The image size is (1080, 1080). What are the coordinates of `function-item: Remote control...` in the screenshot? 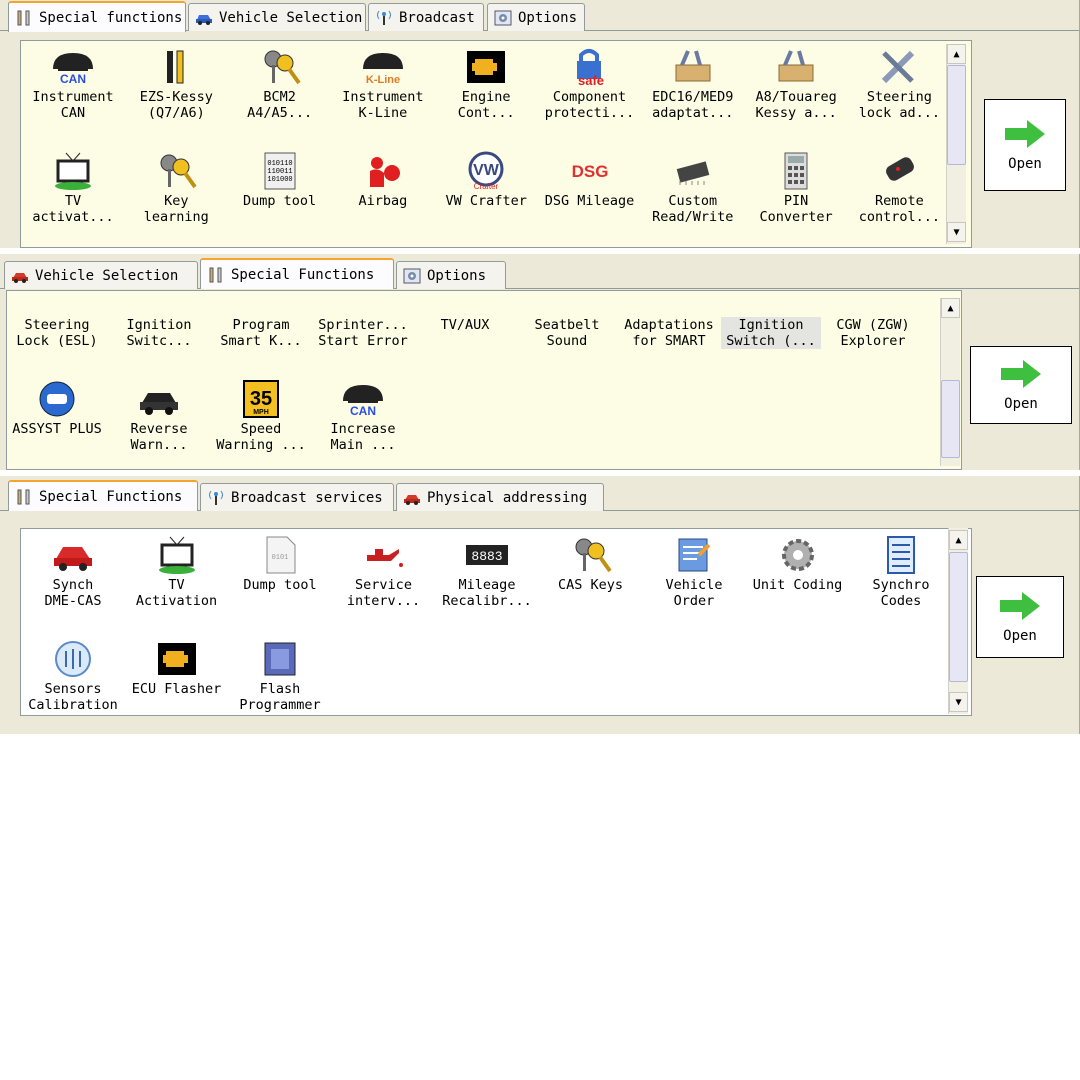 It's located at (899, 188).